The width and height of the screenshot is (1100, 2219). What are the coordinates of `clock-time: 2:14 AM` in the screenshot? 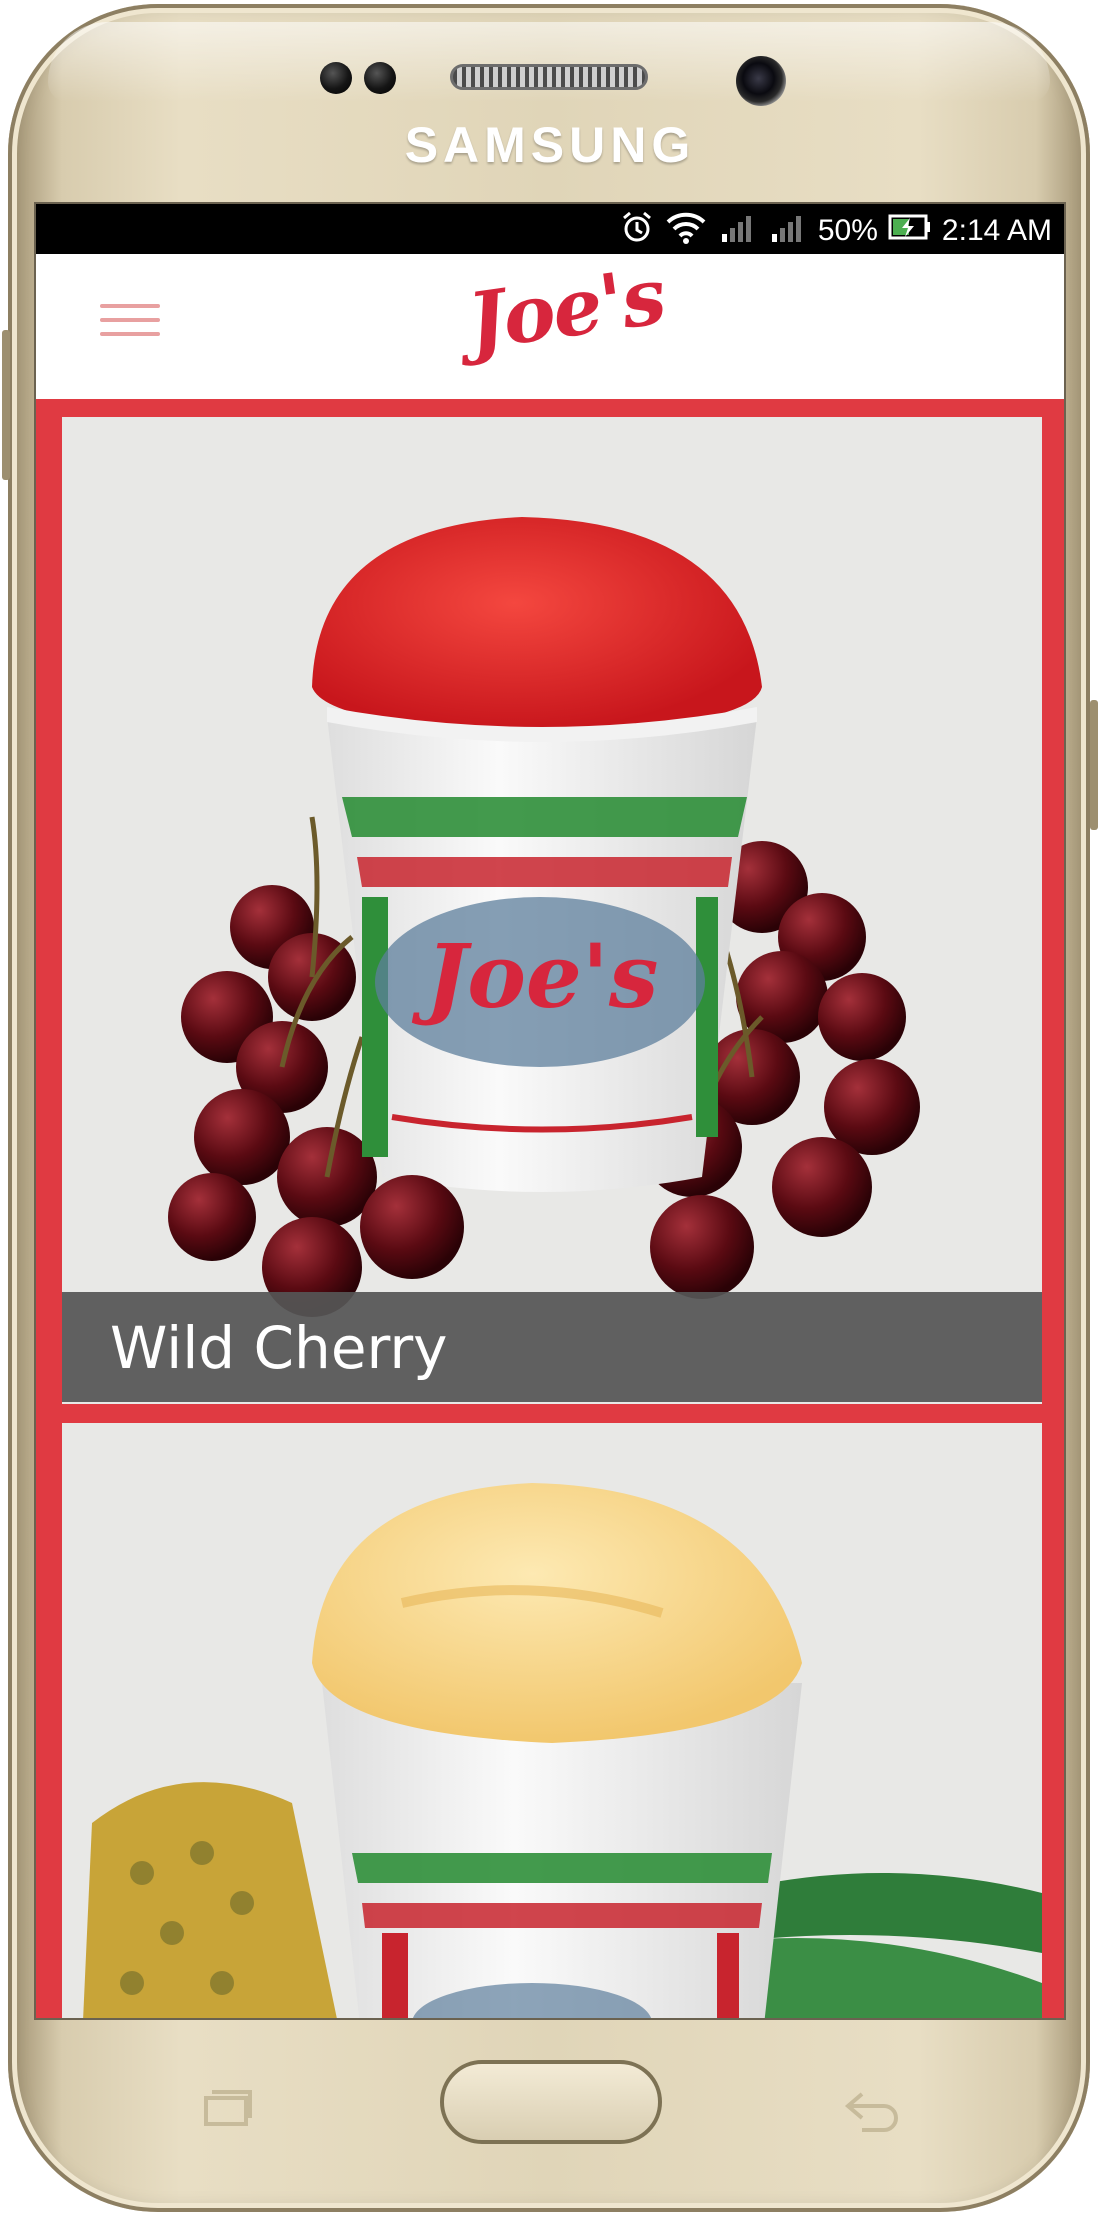 It's located at (996, 230).